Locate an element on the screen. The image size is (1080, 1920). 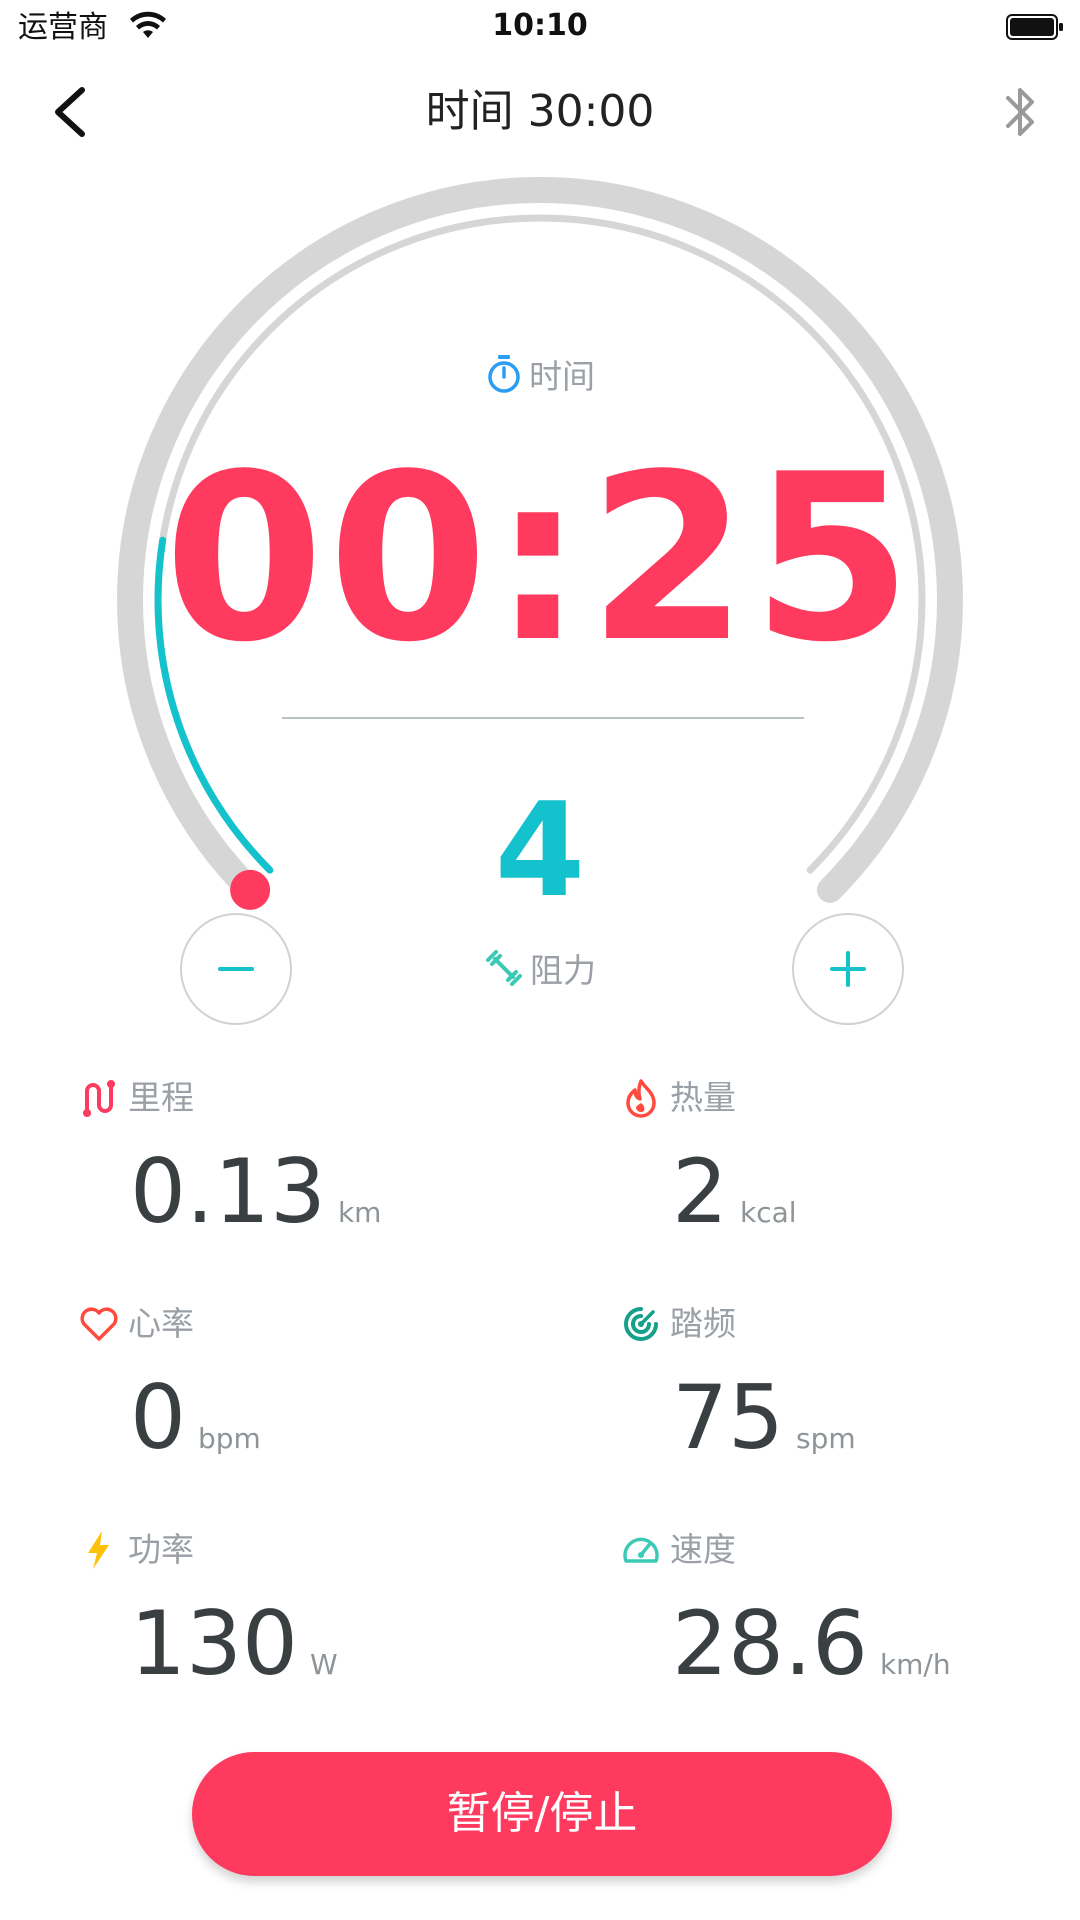
calories-label: 热量 is located at coordinates (678, 1098).